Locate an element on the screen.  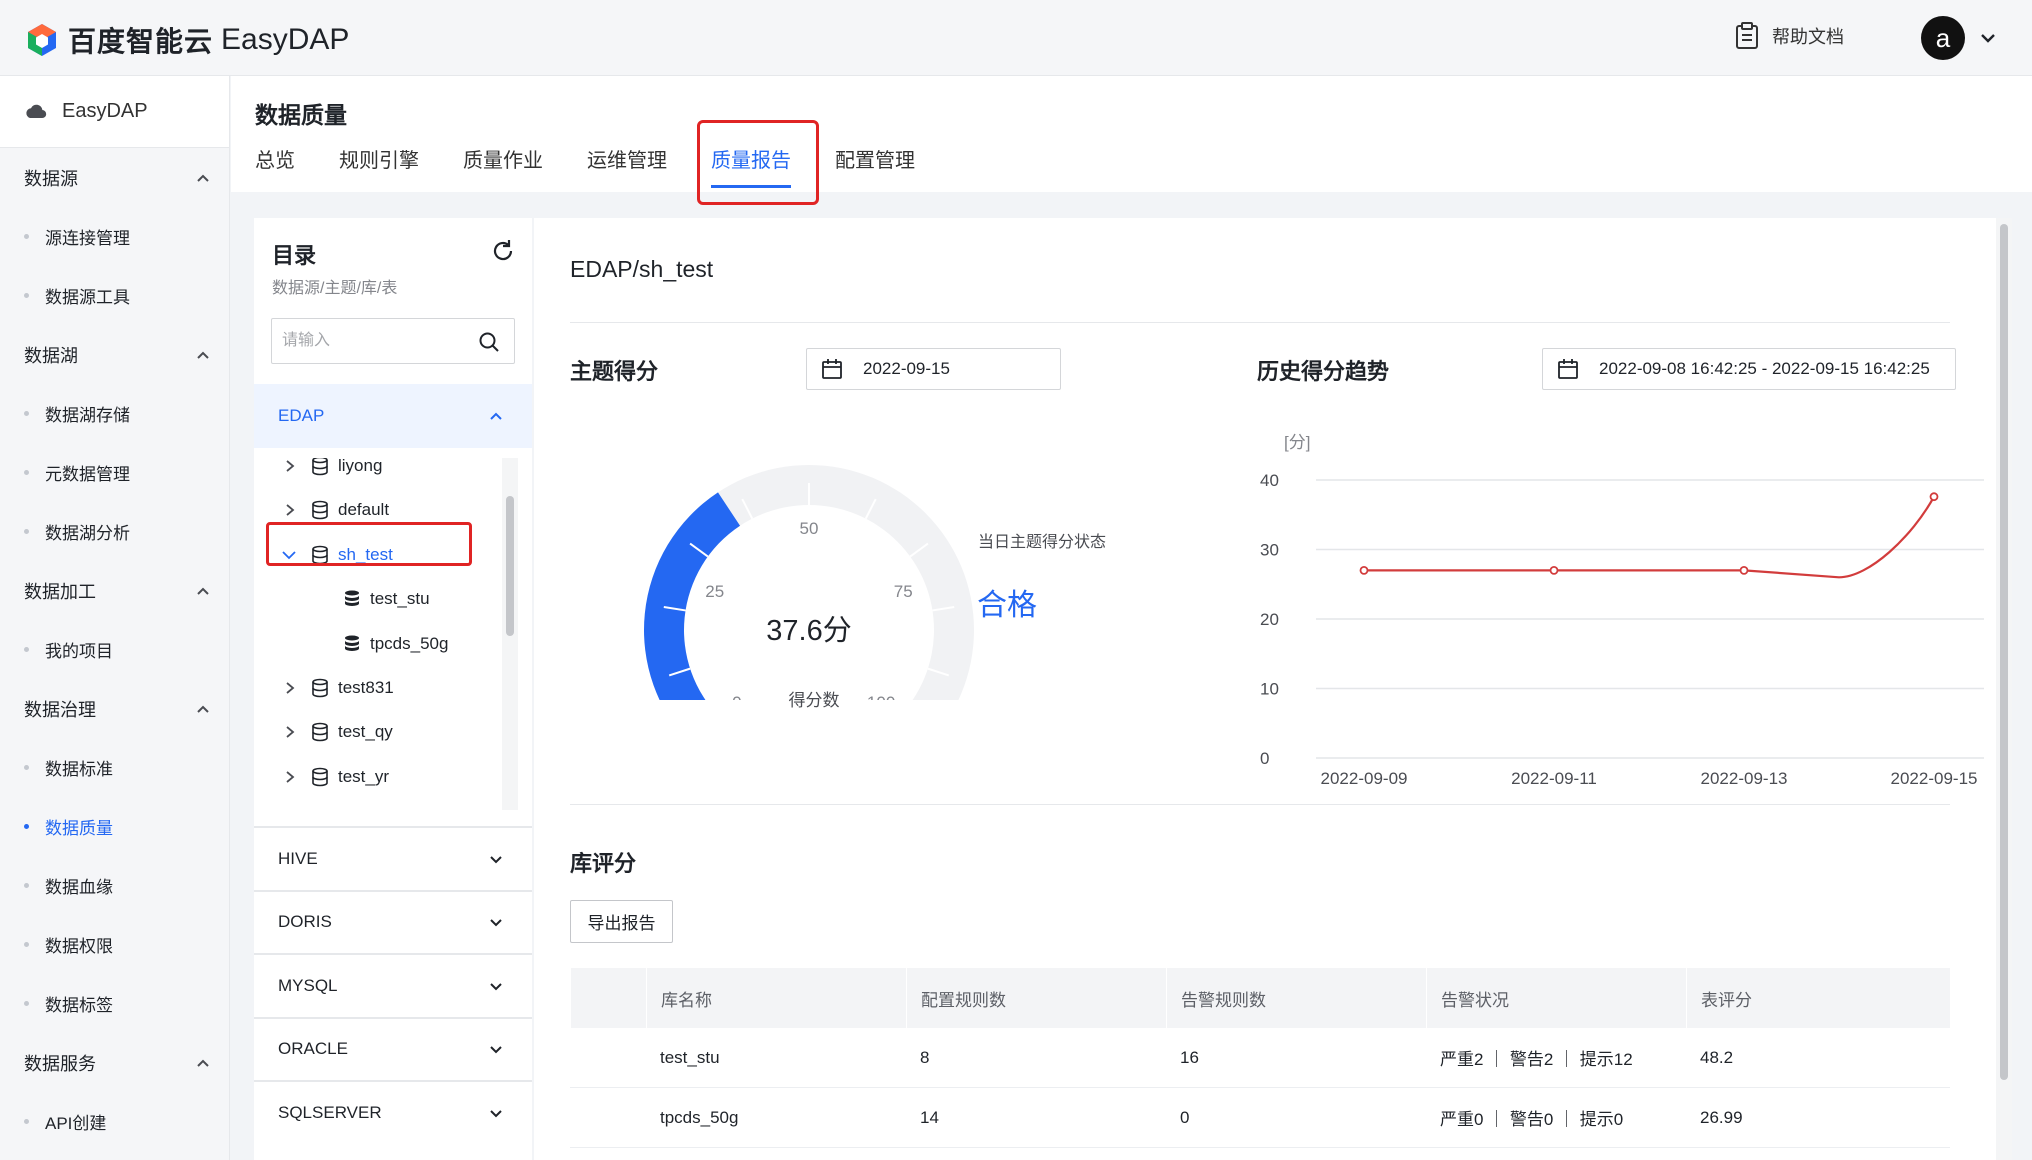
catalog-section-oracle: ORACLE is located at coordinates (393, 1048).